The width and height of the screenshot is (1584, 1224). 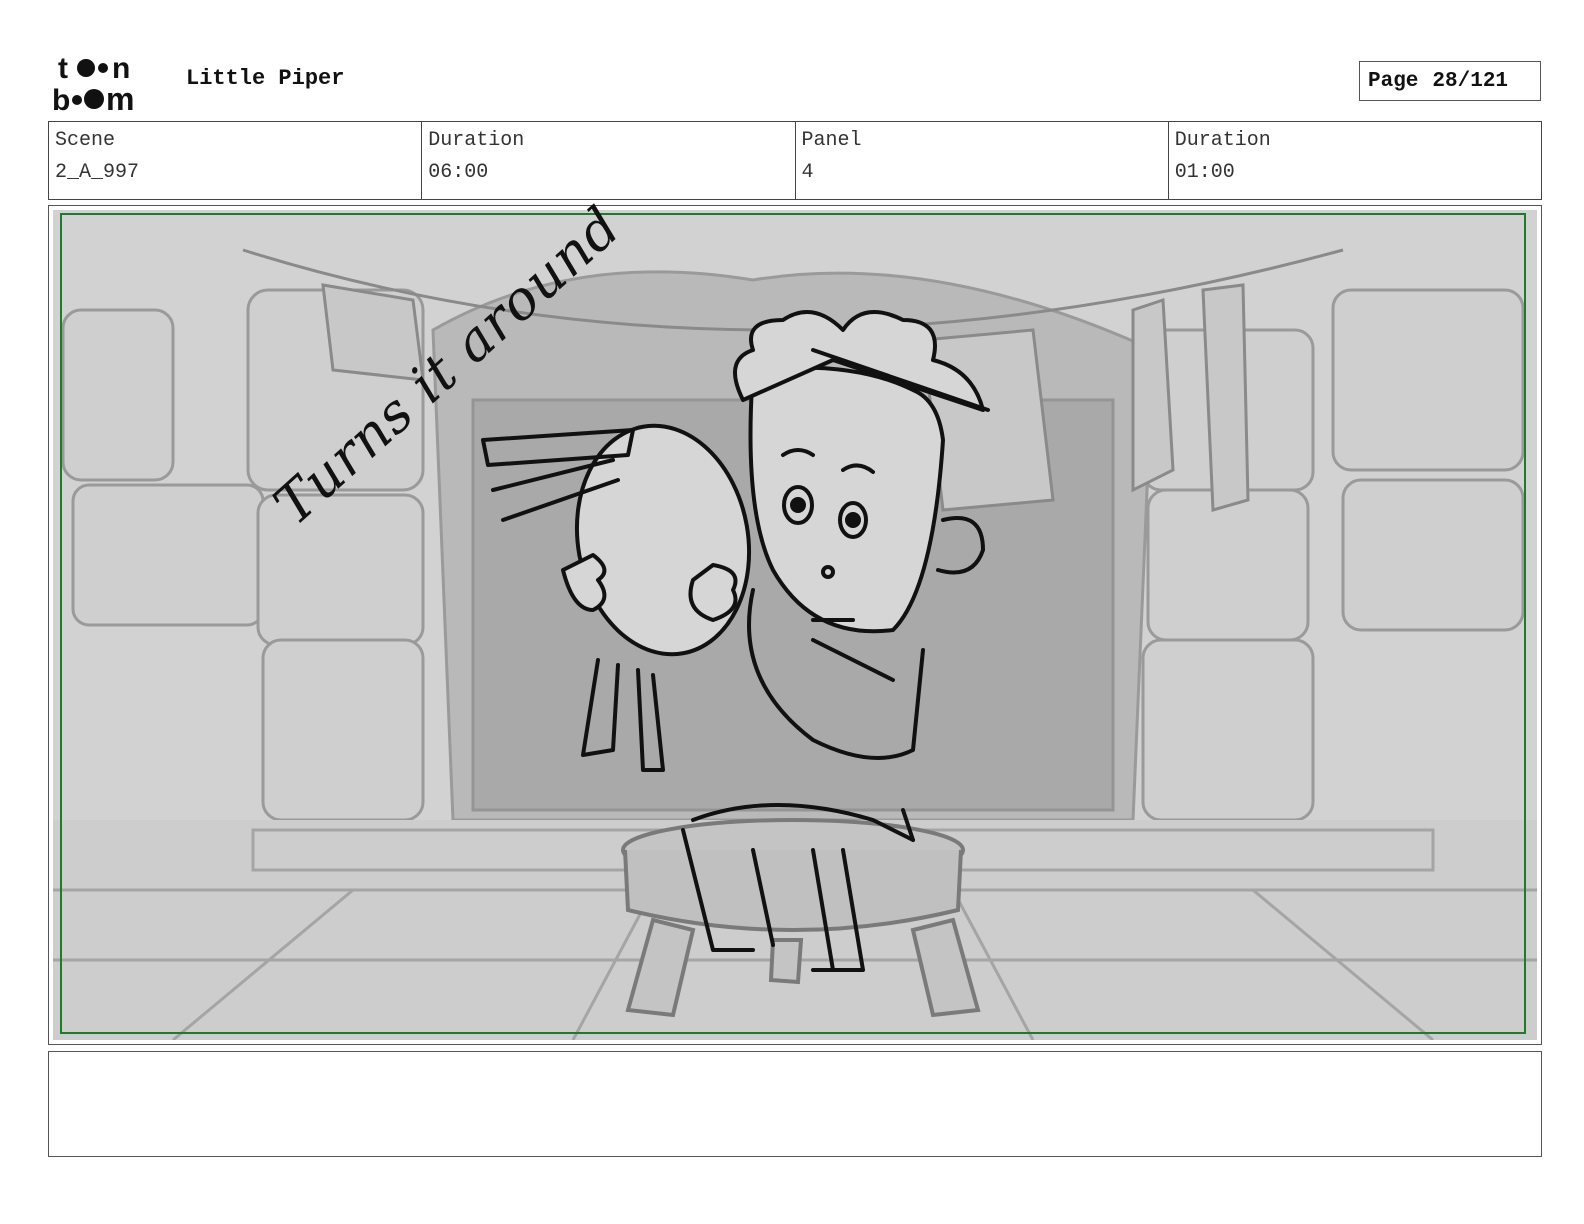 I want to click on panel-label: Panel, so click(x=831, y=140).